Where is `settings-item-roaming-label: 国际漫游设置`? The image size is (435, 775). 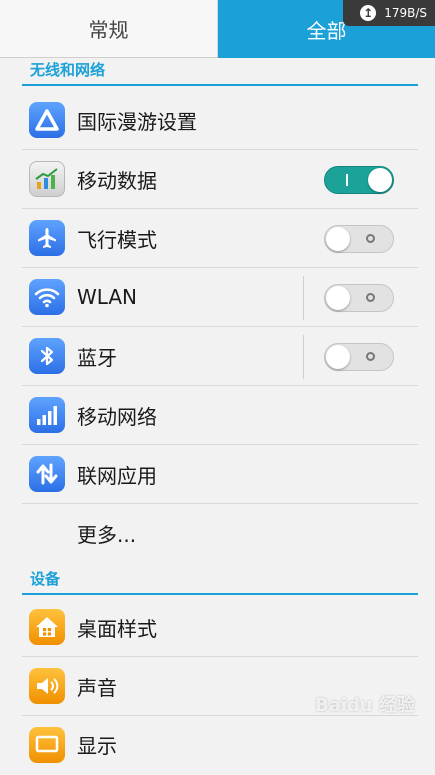
settings-item-roaming-label: 国际漫游设置 is located at coordinates (137, 121).